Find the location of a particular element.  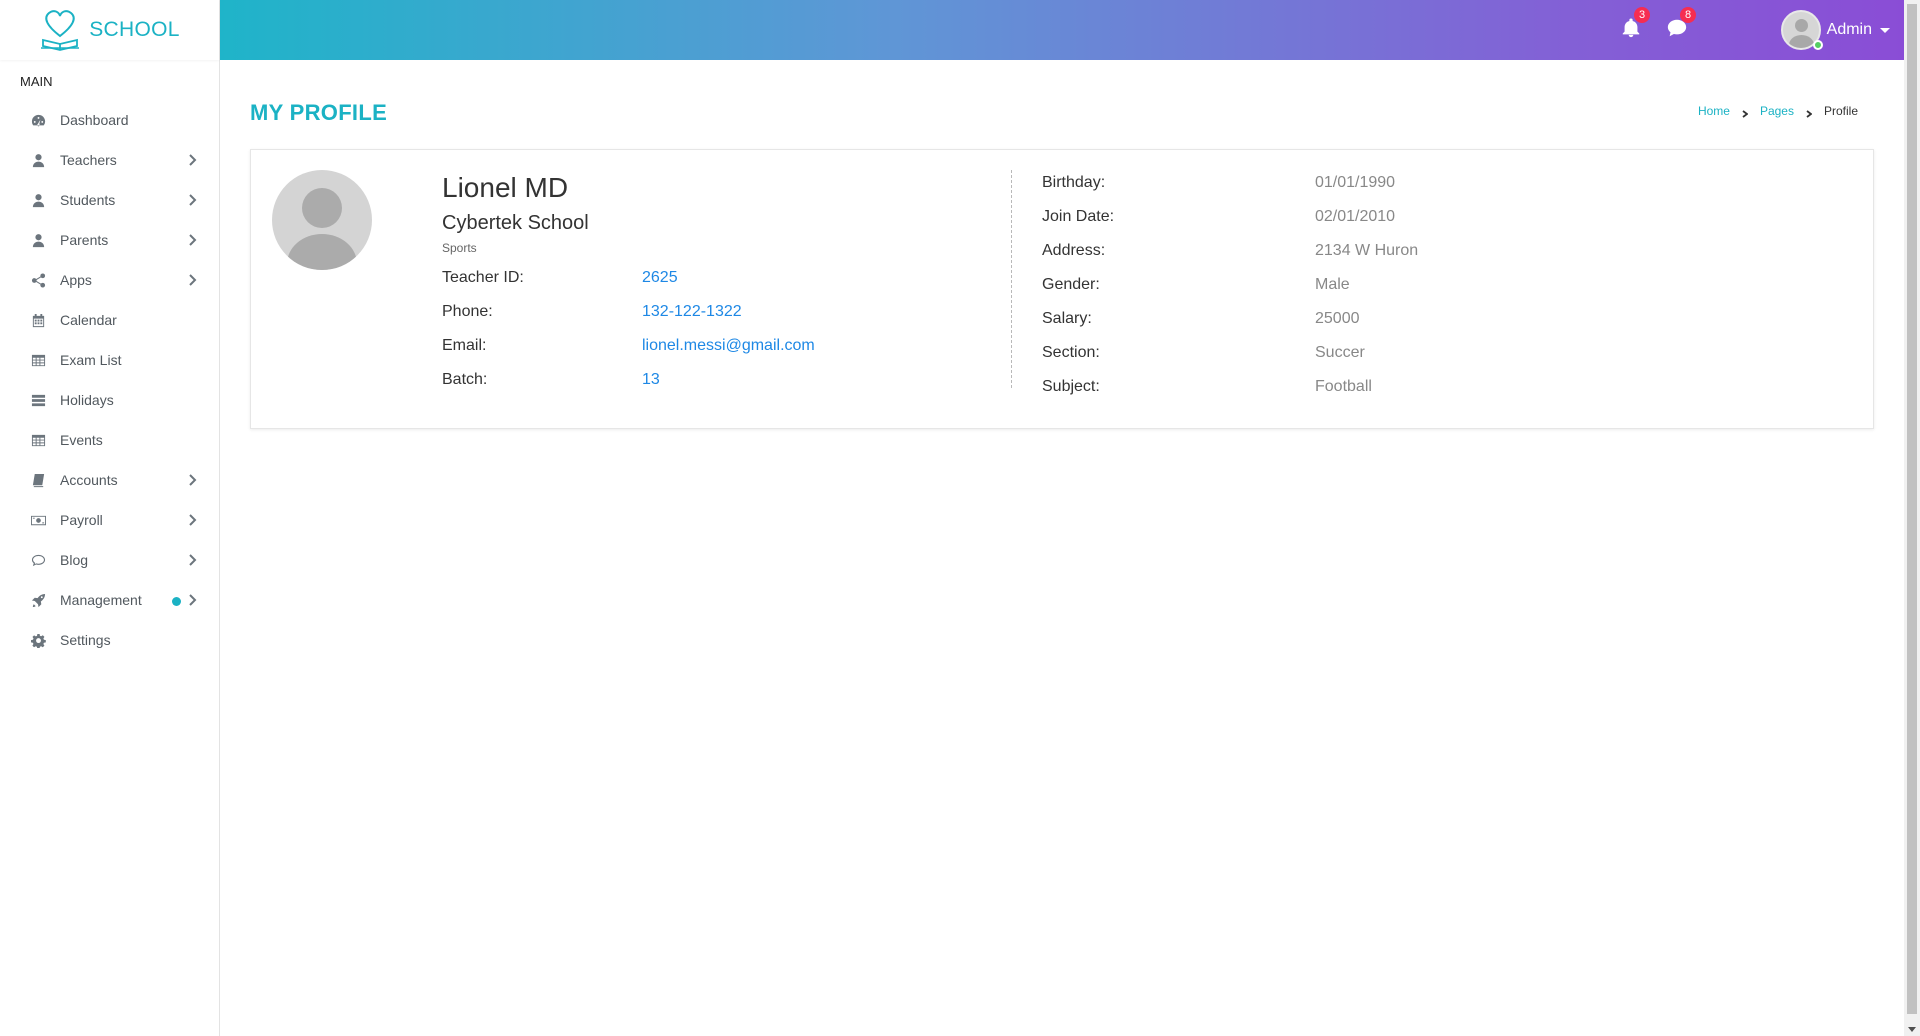

sidebar-item-management: Management is located at coordinates (109, 600).